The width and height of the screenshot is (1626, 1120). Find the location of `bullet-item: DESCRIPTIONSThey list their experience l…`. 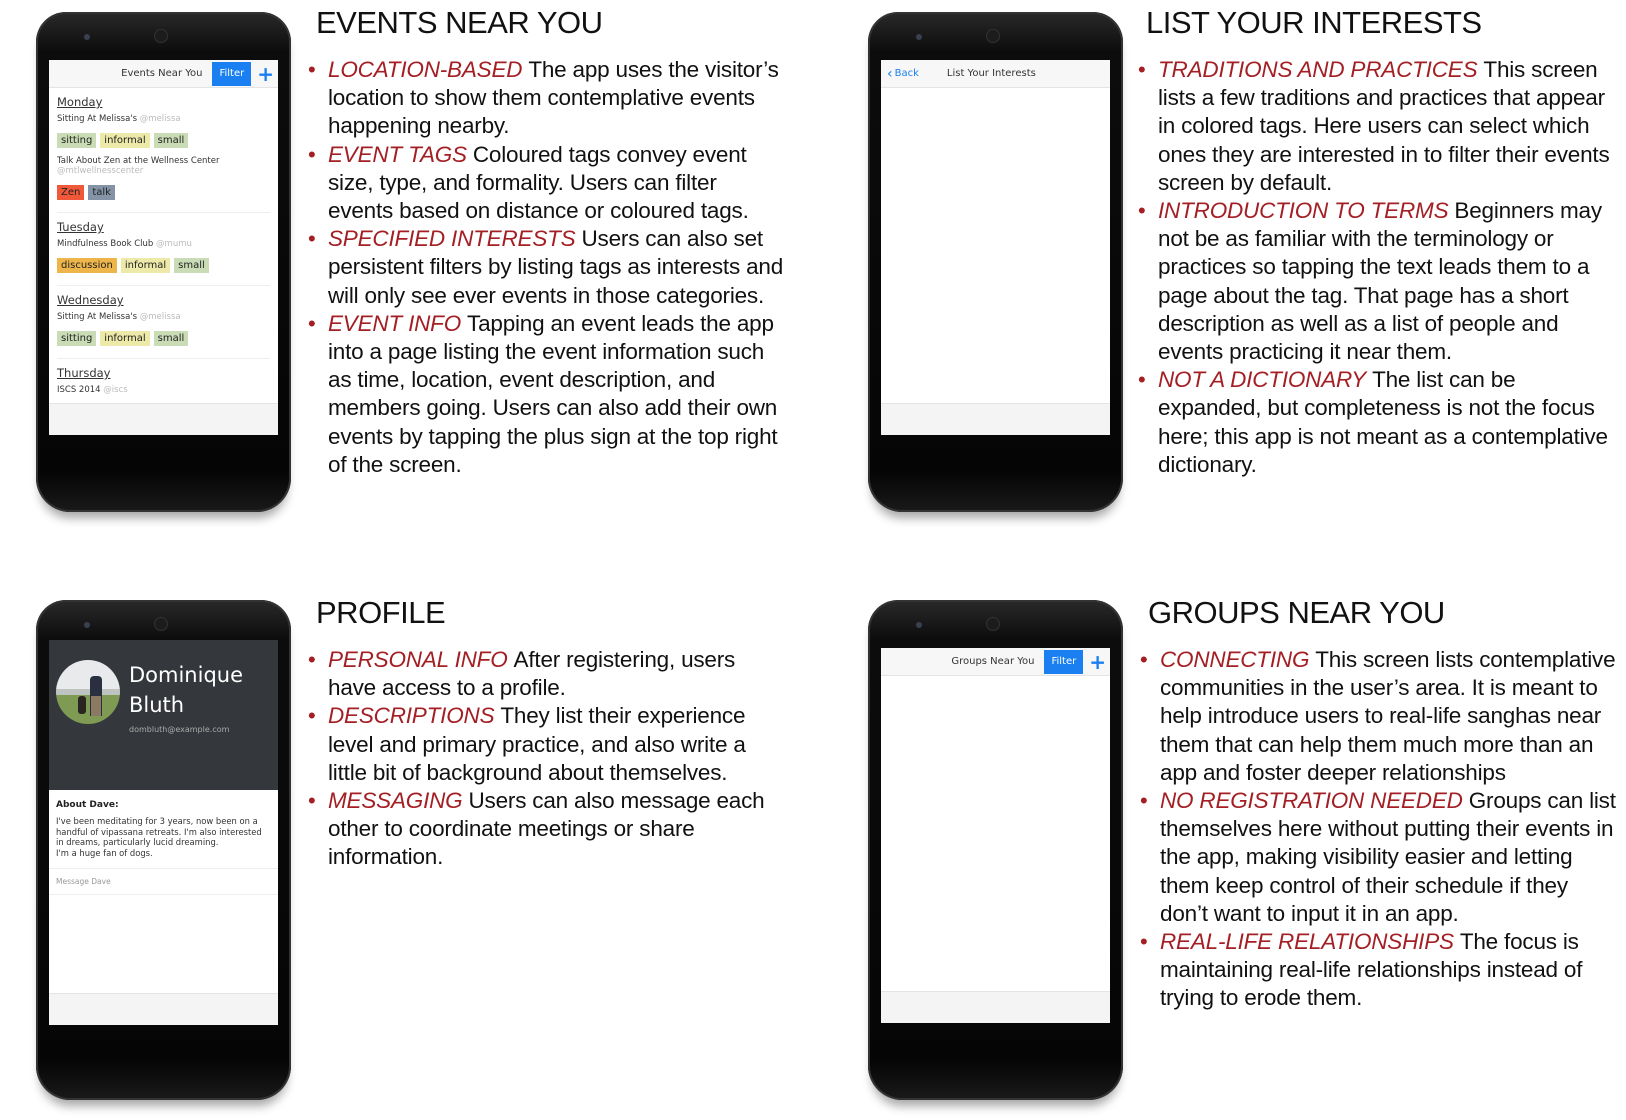

bullet-item: DESCRIPTIONSThey list their experience l… is located at coordinates (547, 744).